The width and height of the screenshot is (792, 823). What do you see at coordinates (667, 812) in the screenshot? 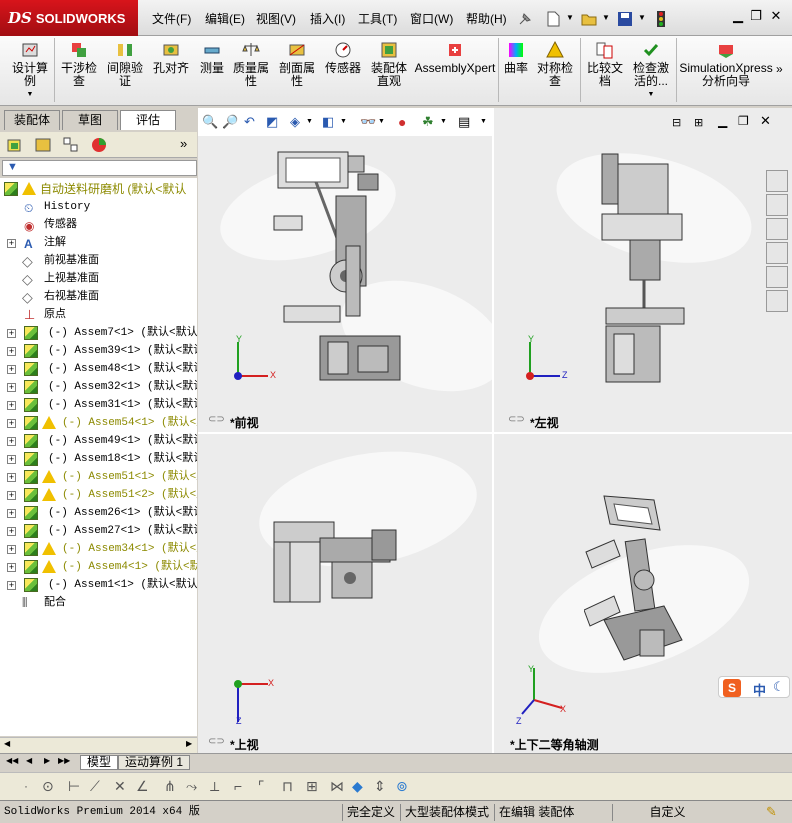
I see `status-units: 自定义` at bounding box center [667, 812].